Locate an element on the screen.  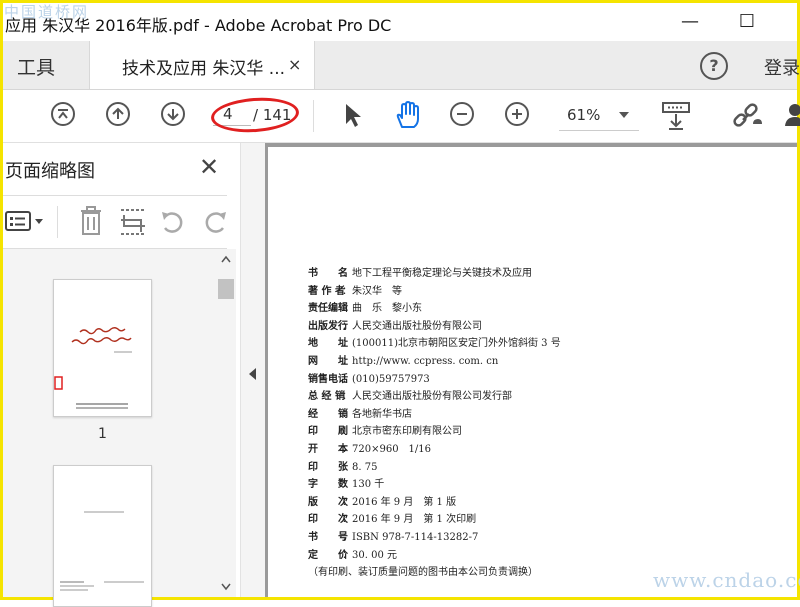
panel-title: 页面缩略图 is located at coordinates (50, 171).